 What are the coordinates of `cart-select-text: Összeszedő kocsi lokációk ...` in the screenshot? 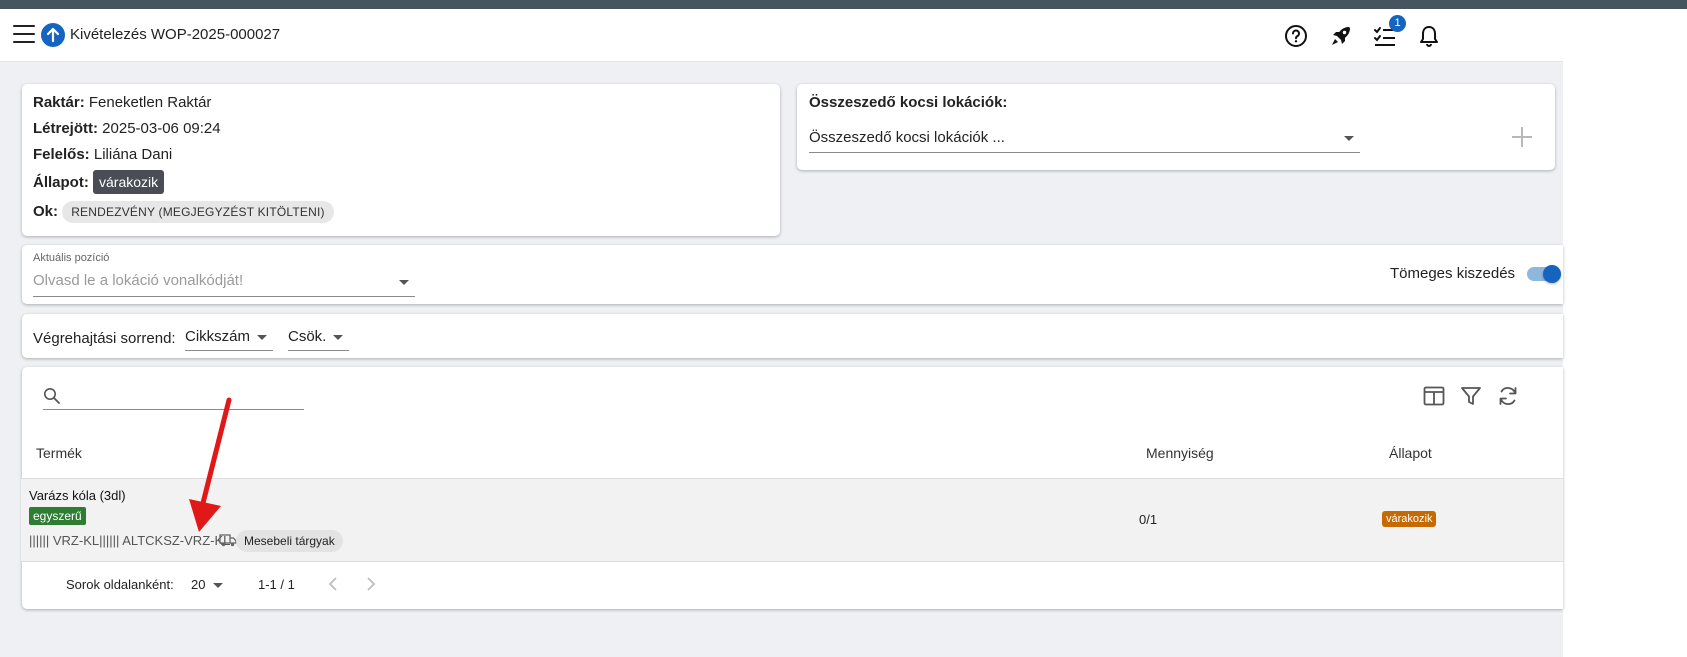 It's located at (907, 137).